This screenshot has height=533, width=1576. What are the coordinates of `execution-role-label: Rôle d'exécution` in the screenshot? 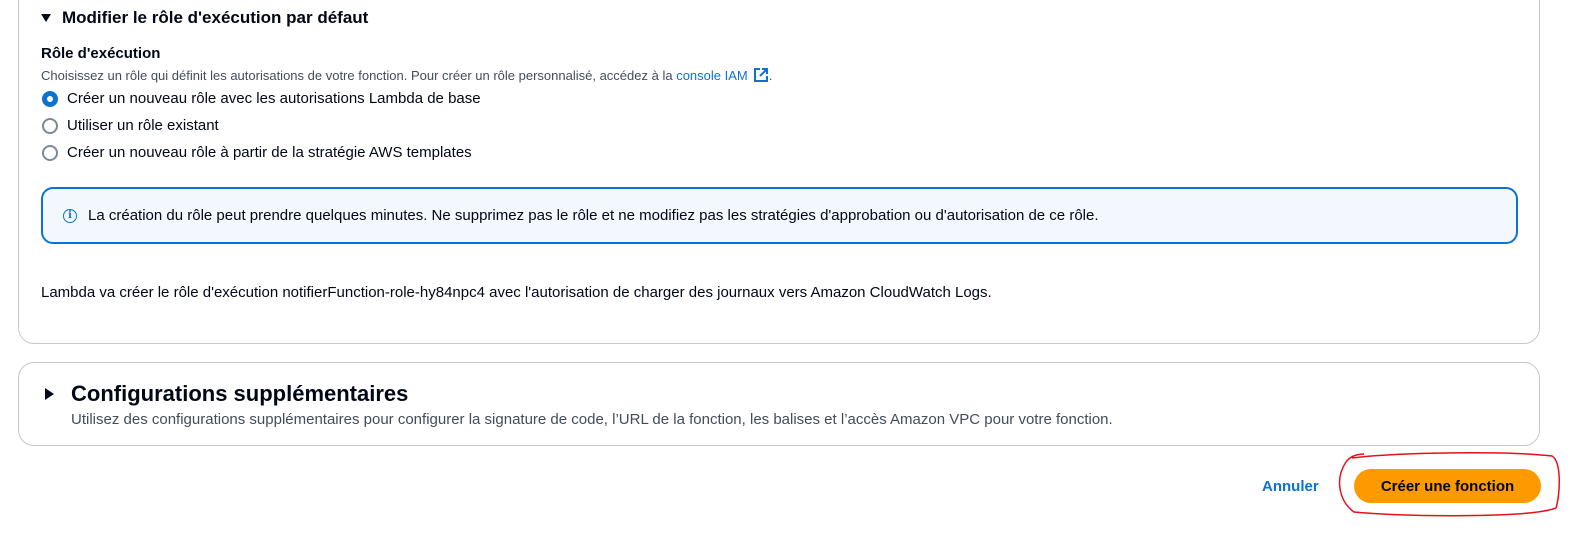 It's located at (101, 53).